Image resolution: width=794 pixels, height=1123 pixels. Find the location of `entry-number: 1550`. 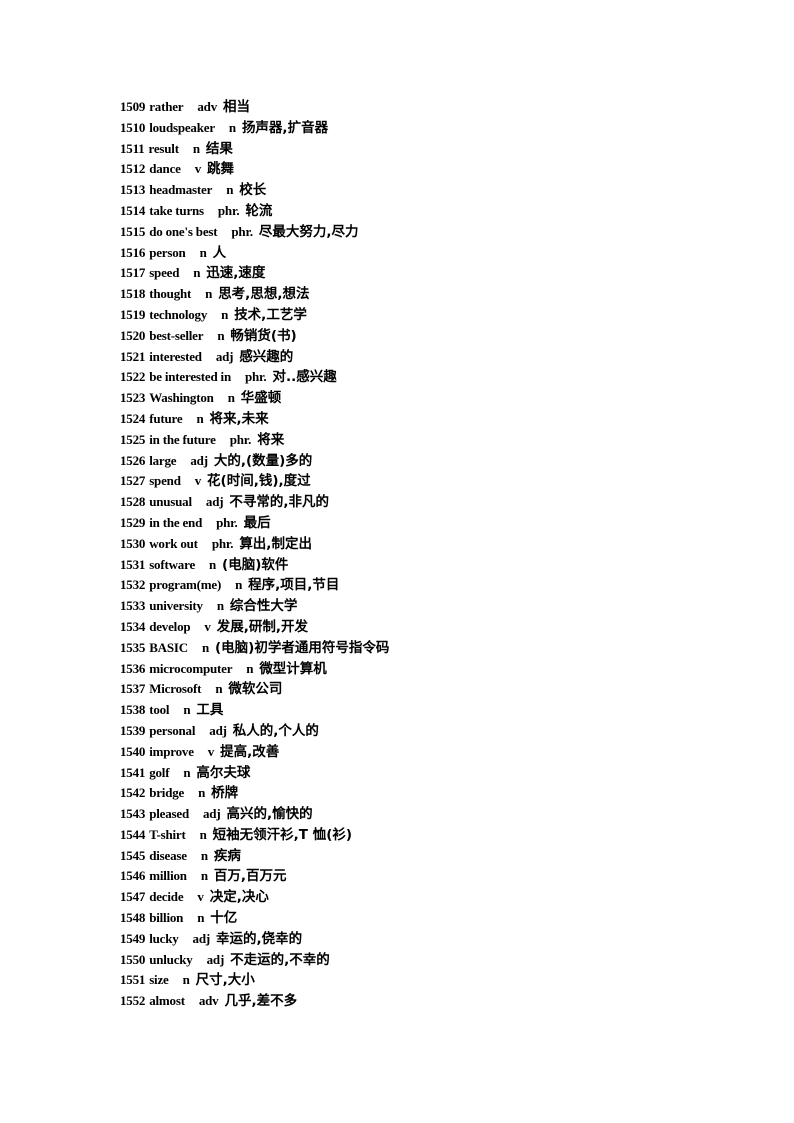

entry-number: 1550 is located at coordinates (133, 959).